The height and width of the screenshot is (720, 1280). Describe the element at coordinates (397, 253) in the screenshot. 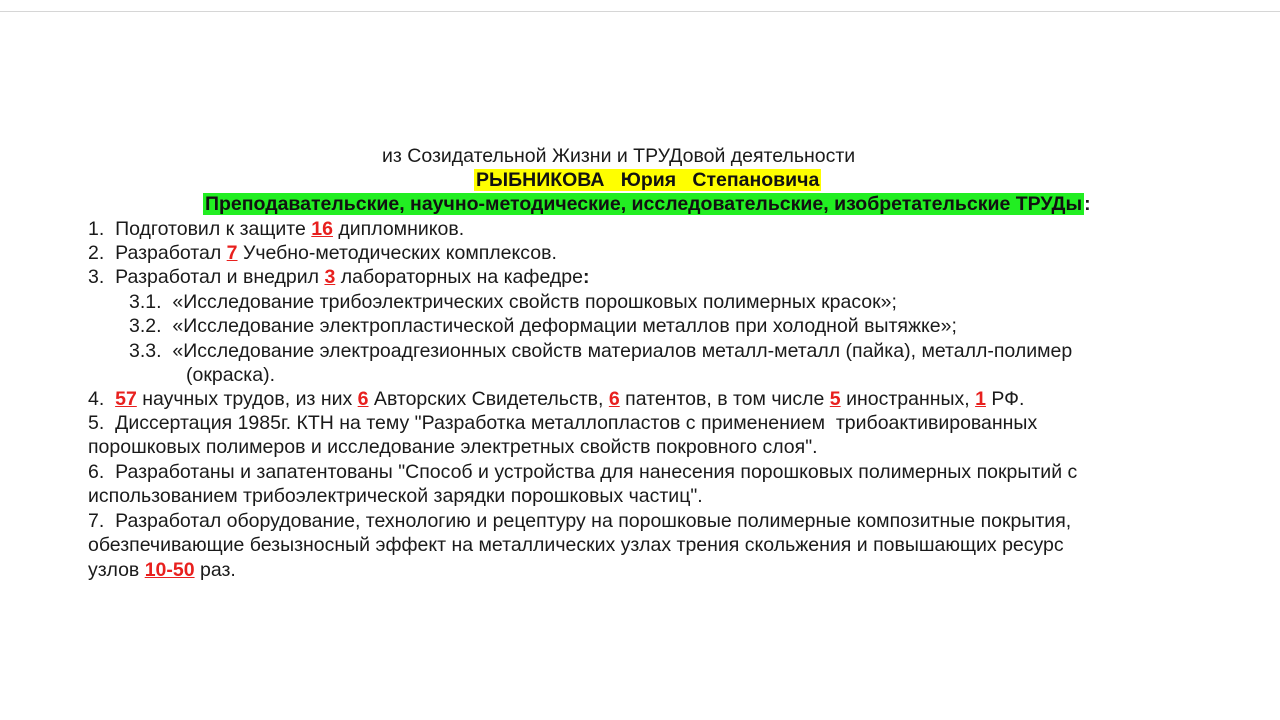

I see `item-text: Учебно-методических комплексов.` at that location.